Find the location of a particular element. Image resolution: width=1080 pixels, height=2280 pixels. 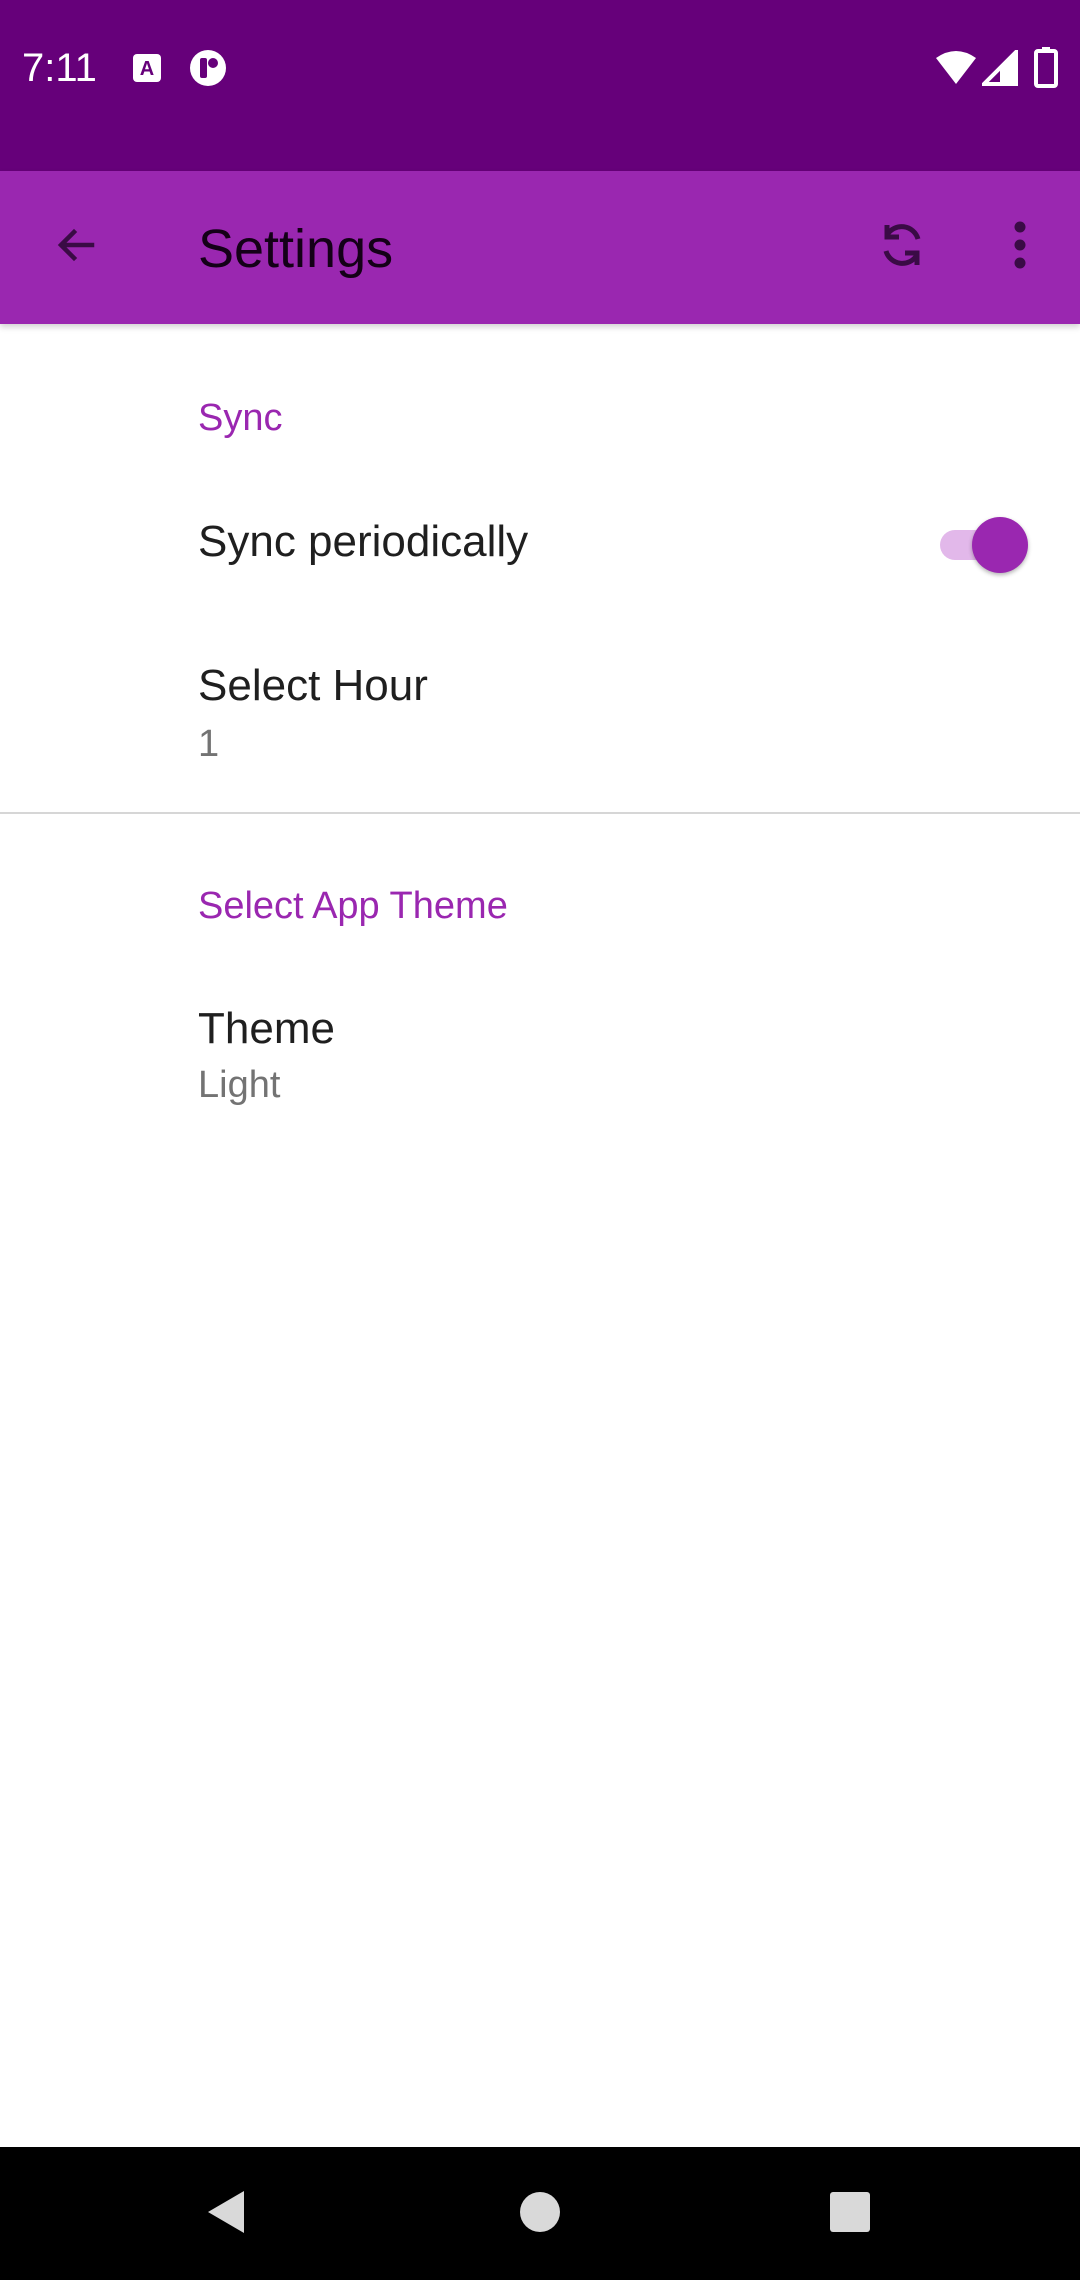

sync-periodically-row: Sync periodically is located at coordinates (540, 545).